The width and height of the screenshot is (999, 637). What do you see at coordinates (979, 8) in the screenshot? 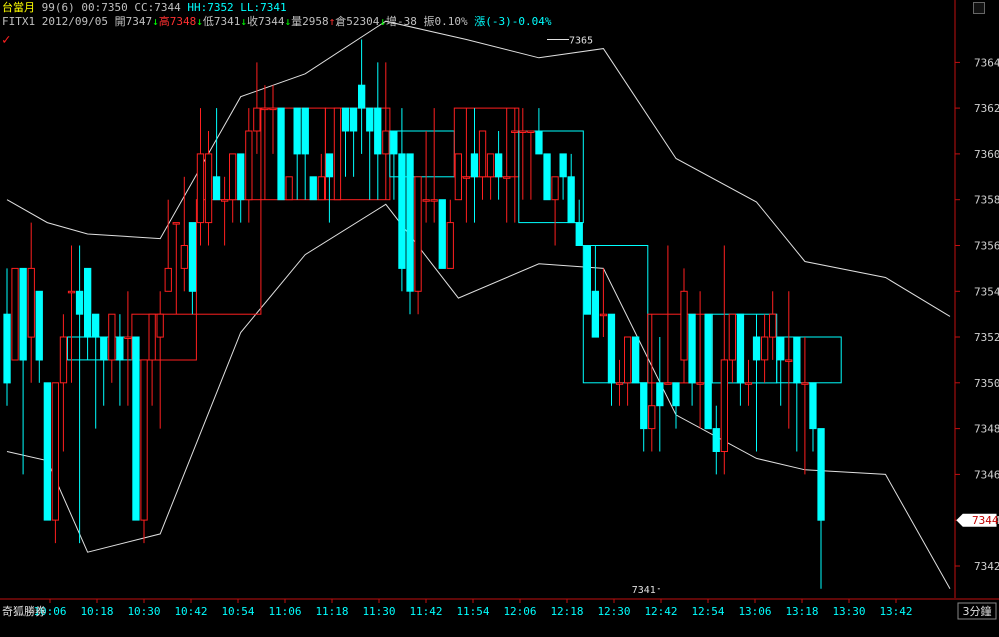
I see `window-button` at bounding box center [979, 8].